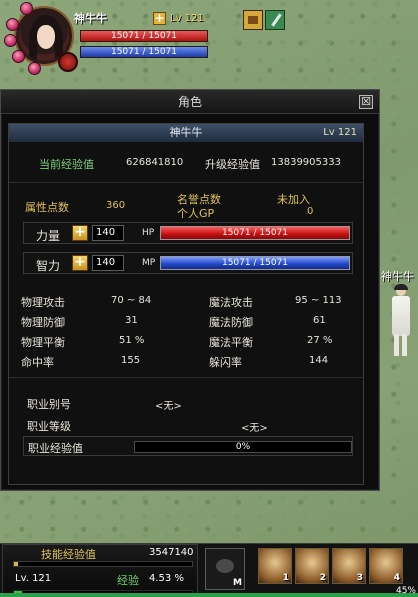  I want to click on player-level: Lv 121, so click(187, 18).